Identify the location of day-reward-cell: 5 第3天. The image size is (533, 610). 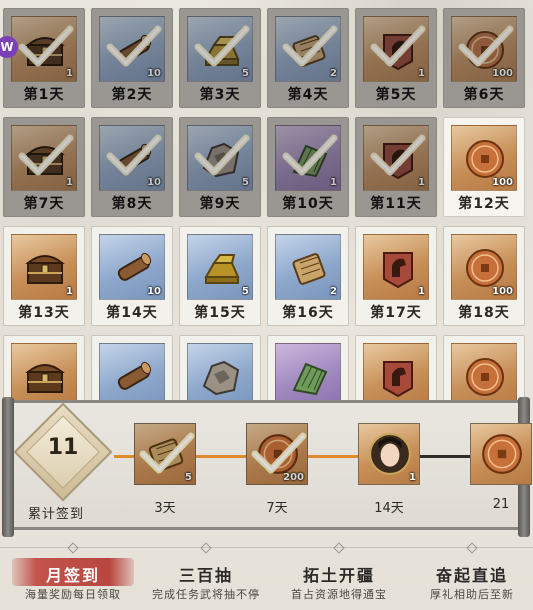
(220, 58).